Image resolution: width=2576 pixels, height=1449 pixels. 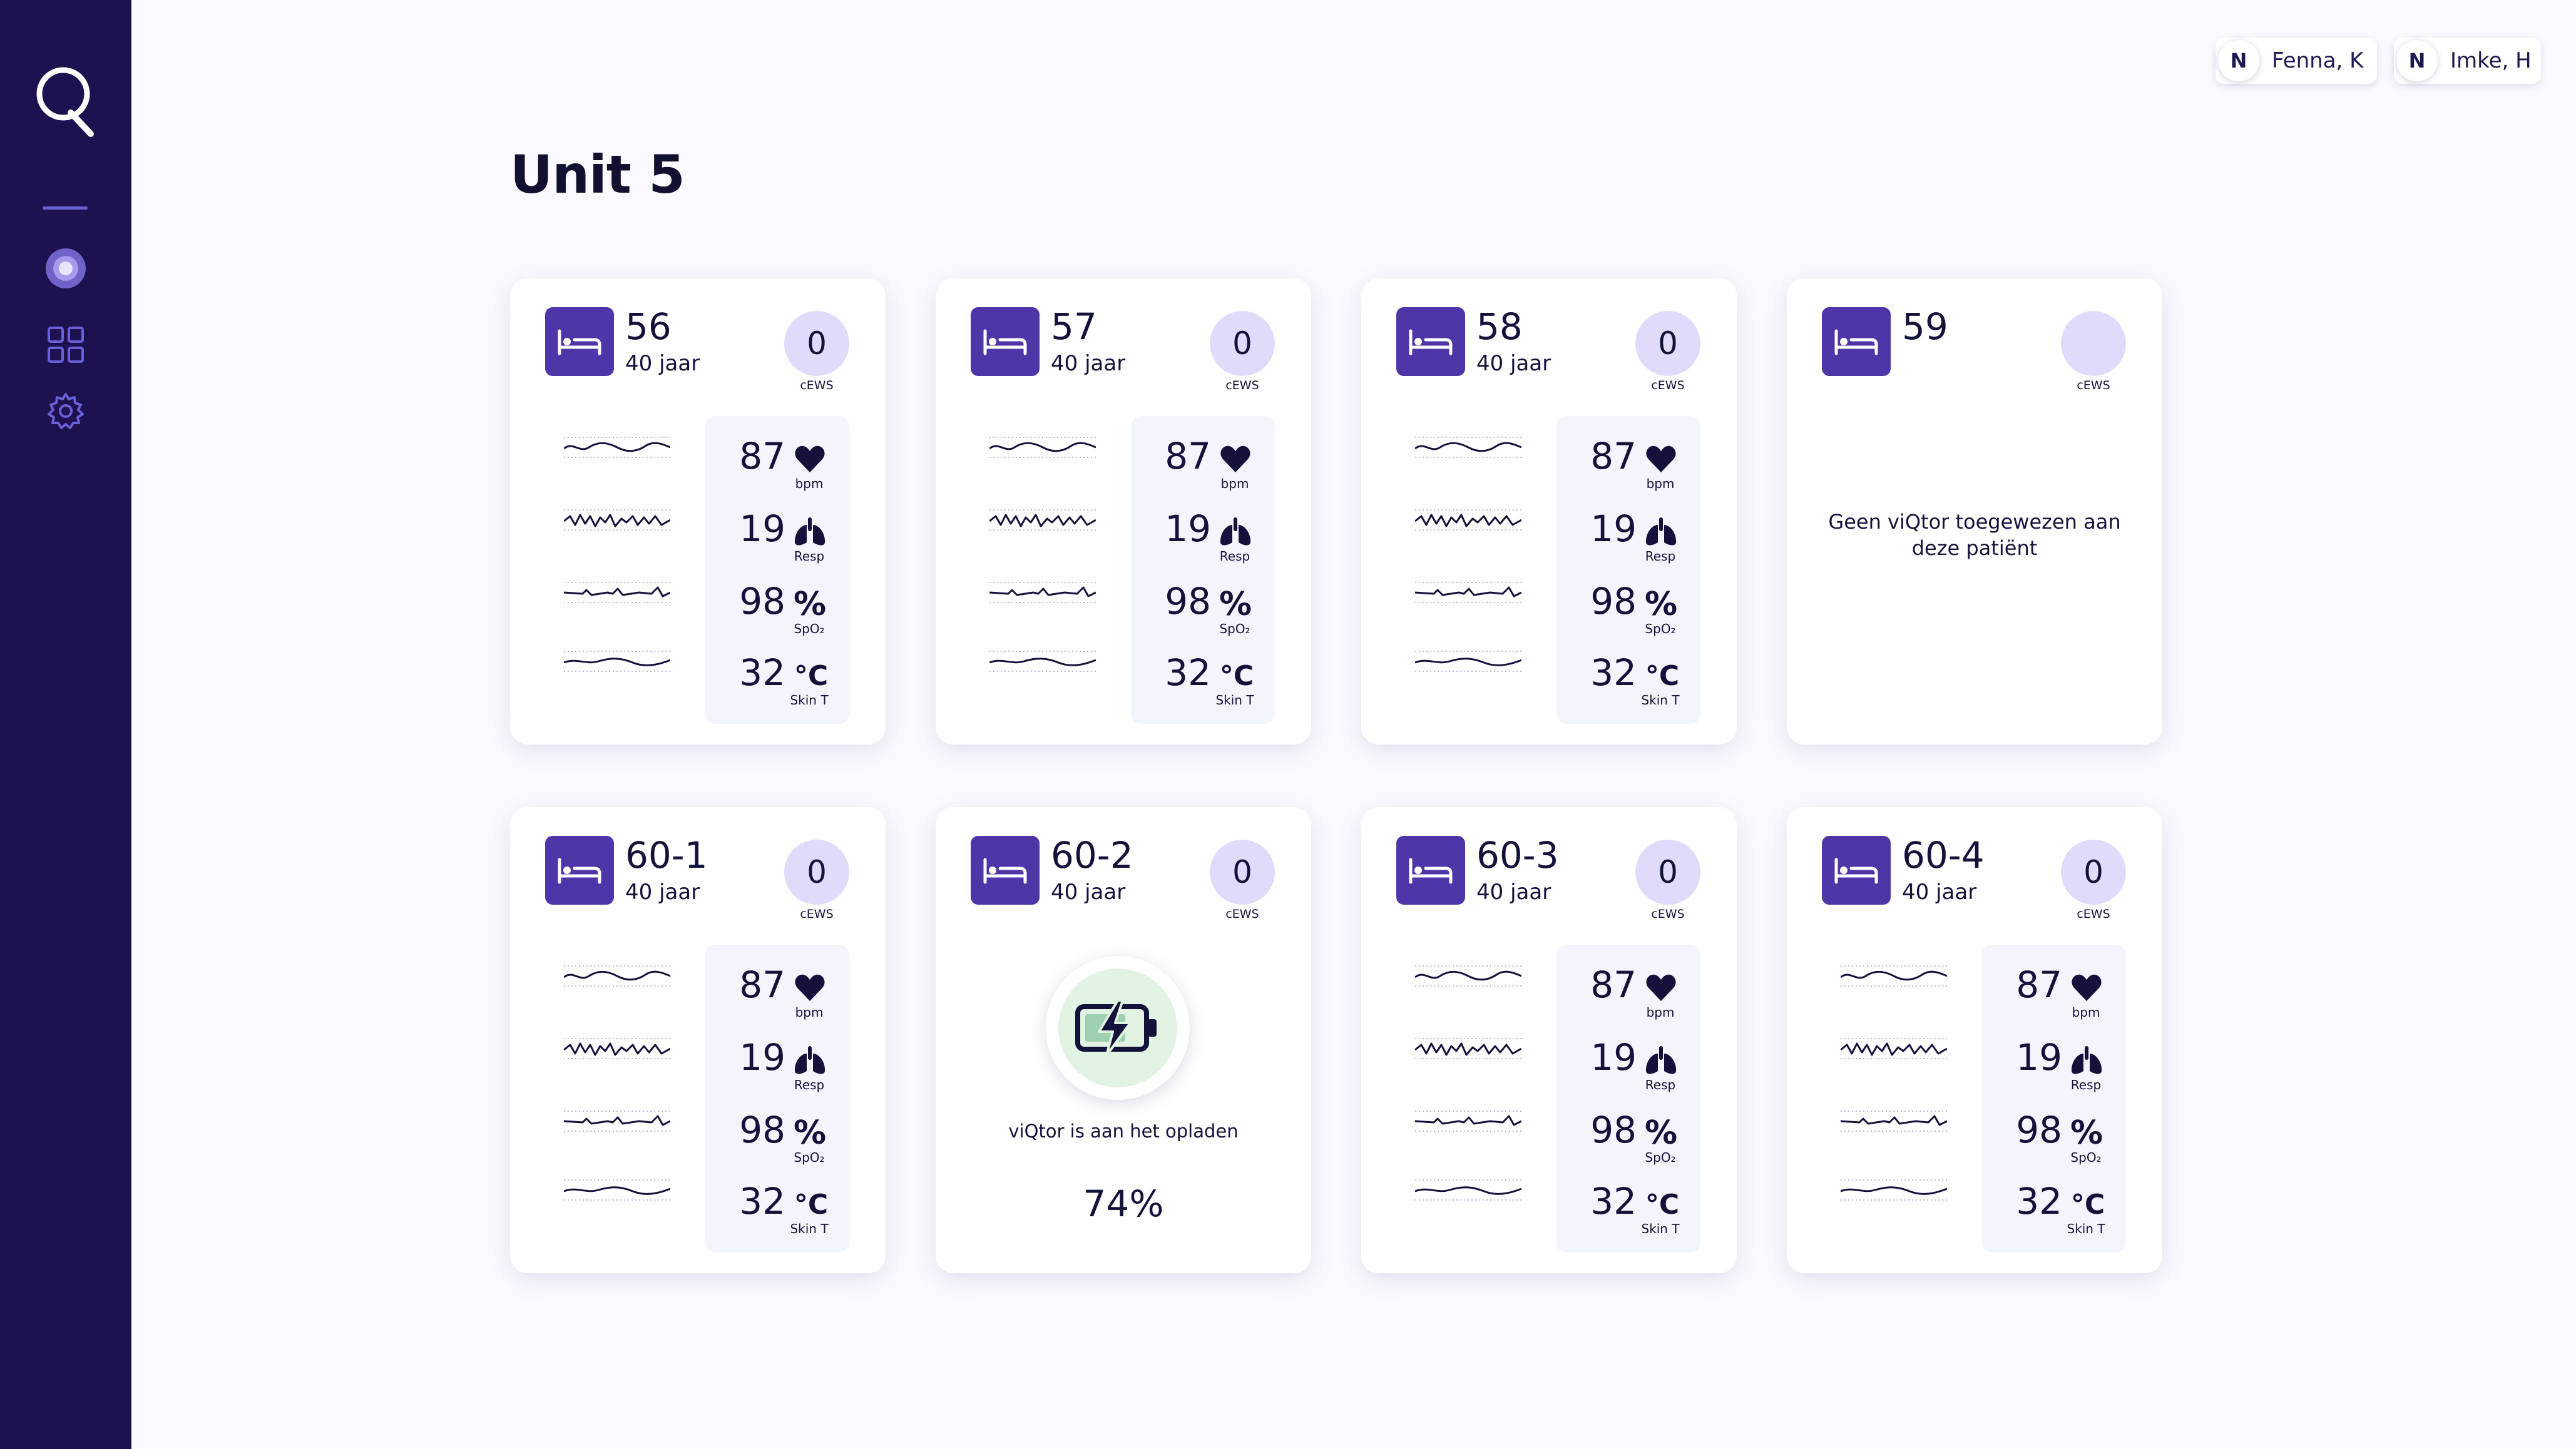 I want to click on user-avatar-icon, so click(x=65, y=268).